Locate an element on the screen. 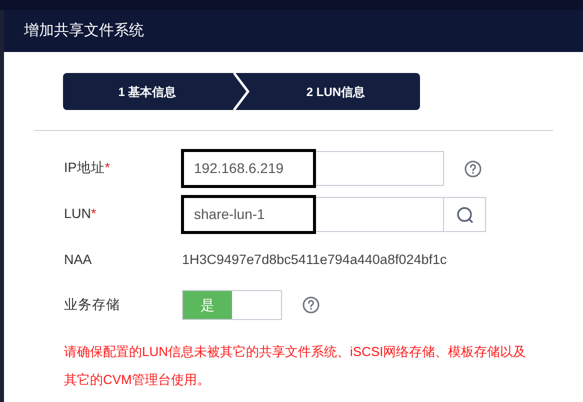 The height and width of the screenshot is (402, 583). field-value: 1H3C9497e7d8bc5411e794a440a8f024bf1c is located at coordinates (314, 260).